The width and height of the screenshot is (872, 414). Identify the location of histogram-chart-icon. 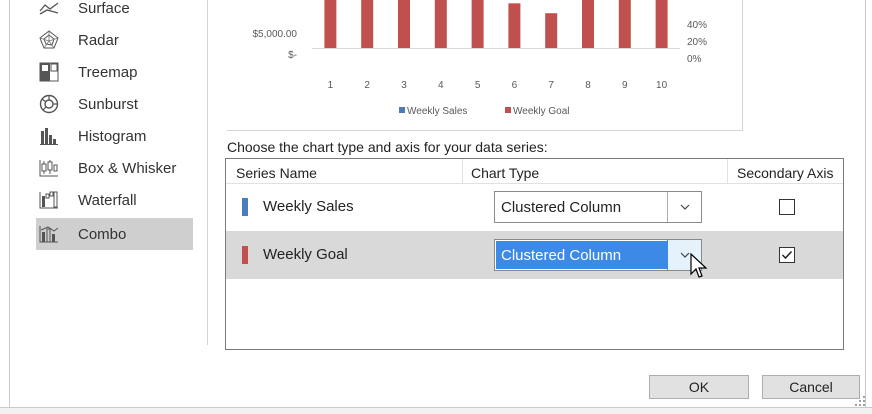
(49, 136).